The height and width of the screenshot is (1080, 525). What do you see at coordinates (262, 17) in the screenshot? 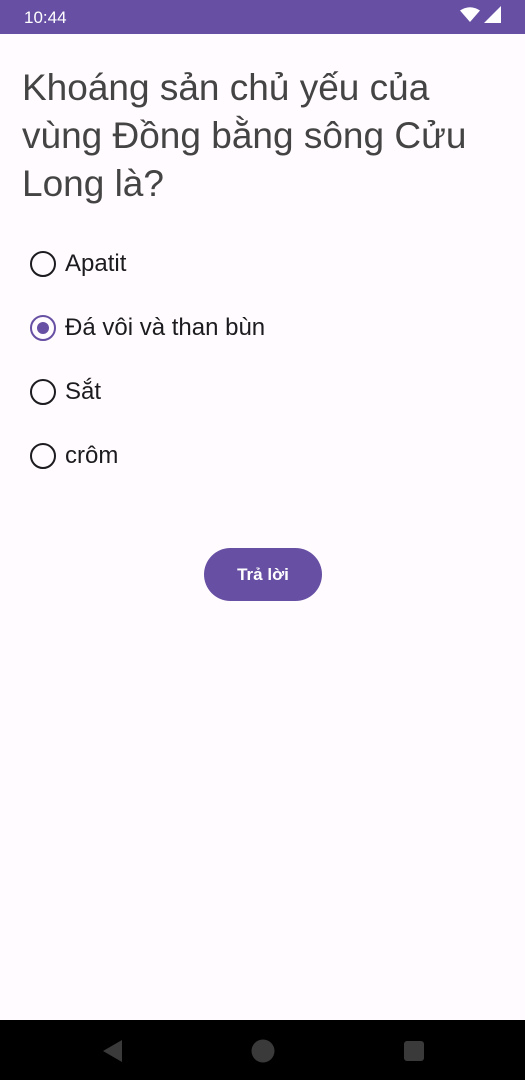
I see `status-bar: 10:44` at bounding box center [262, 17].